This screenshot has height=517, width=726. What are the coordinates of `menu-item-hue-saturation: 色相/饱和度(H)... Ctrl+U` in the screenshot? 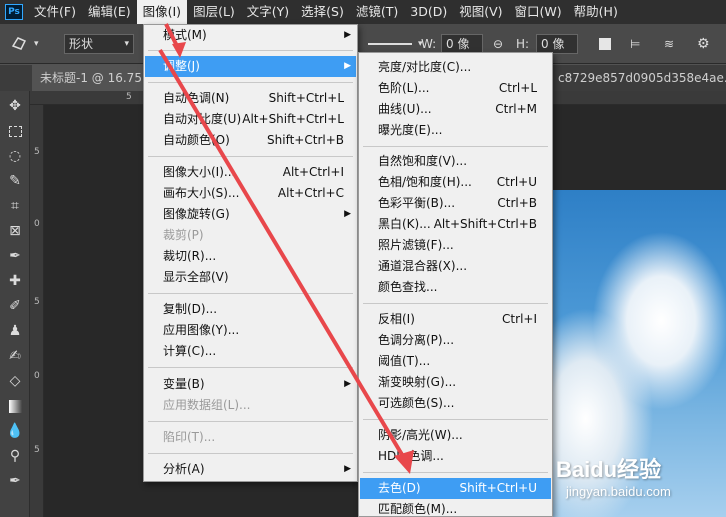 It's located at (455, 182).